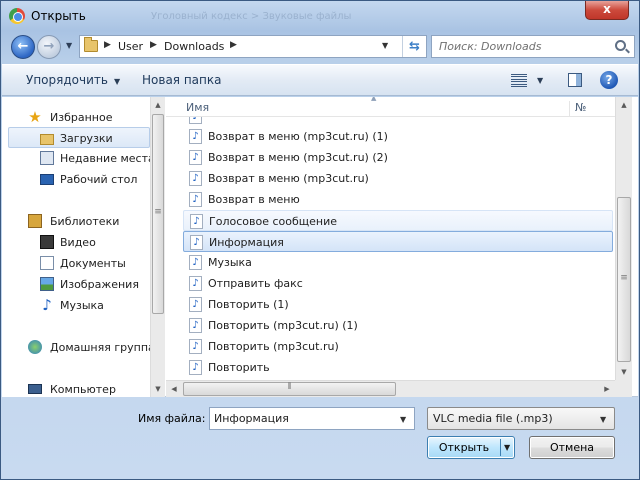 This screenshot has width=640, height=480. Describe the element at coordinates (23, 47) in the screenshot. I see `back-button: ←` at that location.